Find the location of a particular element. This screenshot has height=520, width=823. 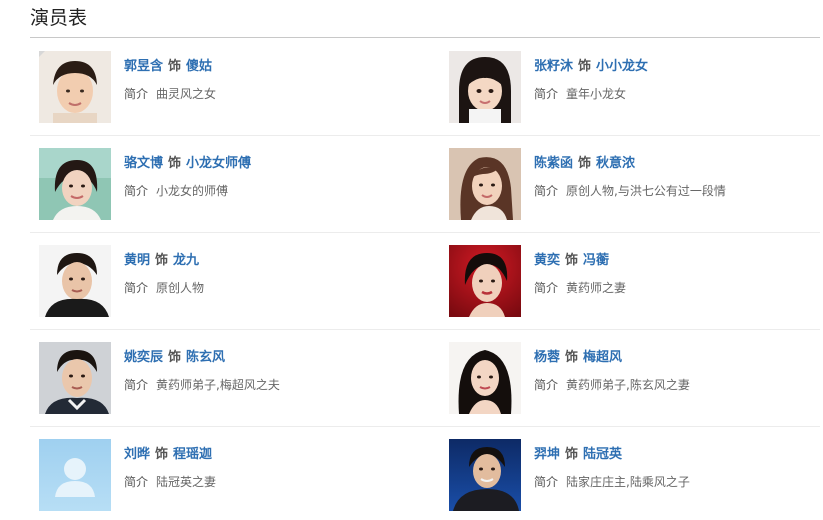

intro-text: 童年小龙女 is located at coordinates (596, 94).